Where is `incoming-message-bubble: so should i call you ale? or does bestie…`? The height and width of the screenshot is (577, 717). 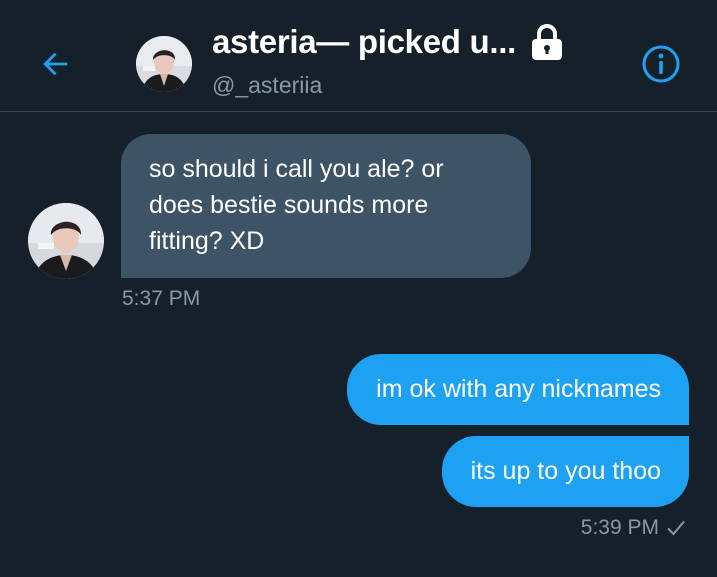 incoming-message-bubble: so should i call you ale? or does bestie… is located at coordinates (326, 206).